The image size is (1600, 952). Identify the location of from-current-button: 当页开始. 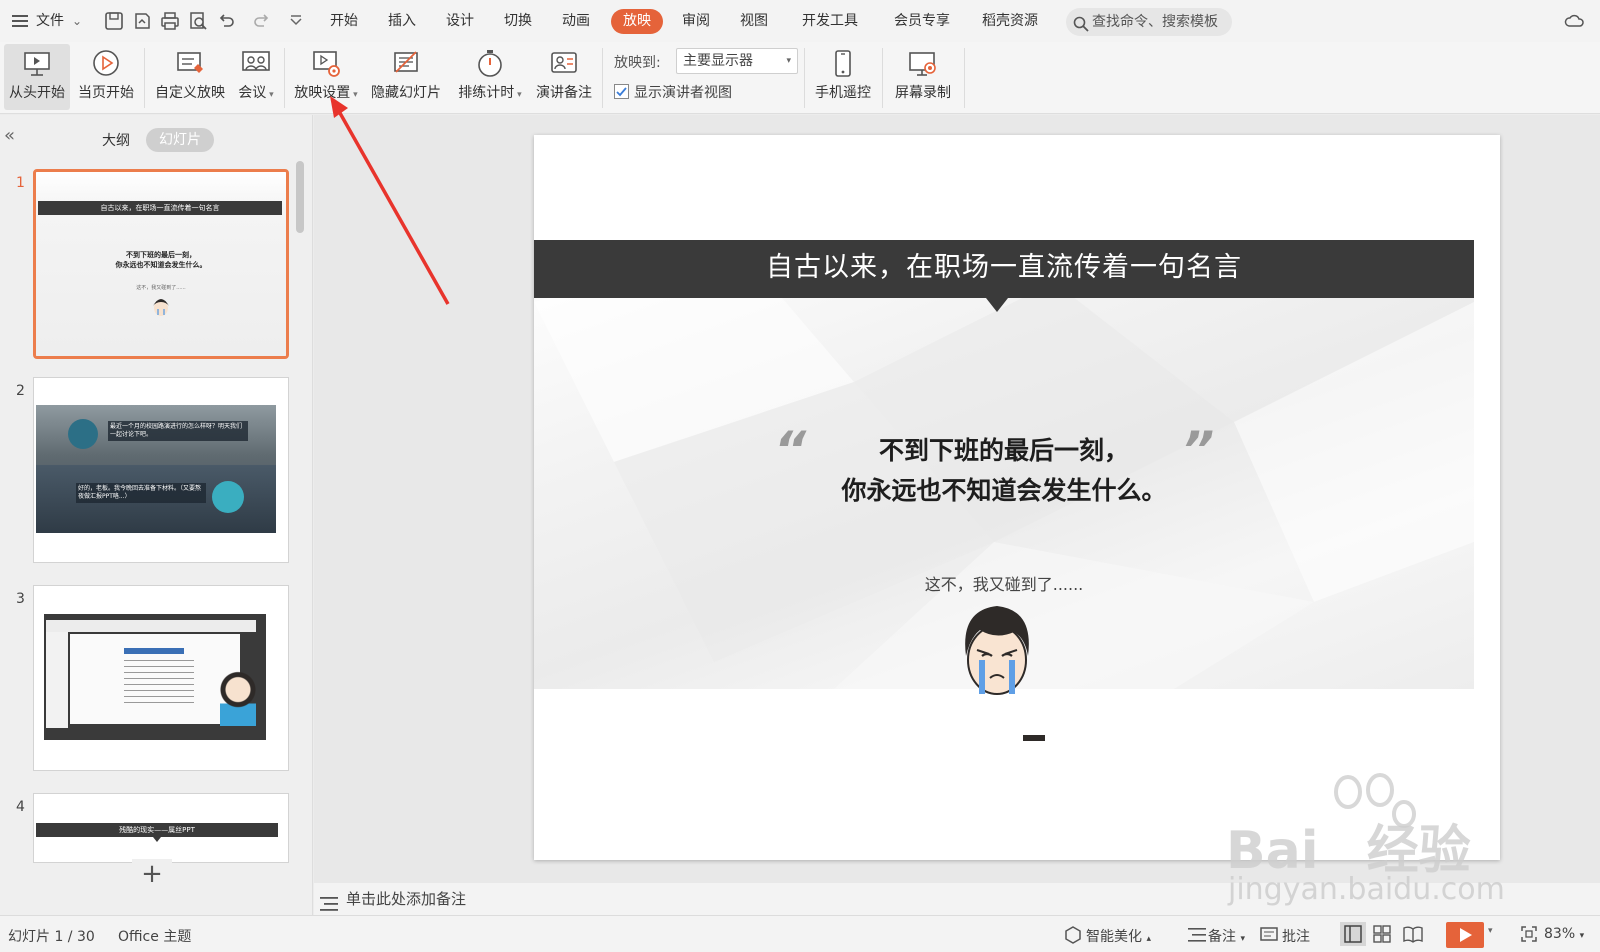
(106, 77).